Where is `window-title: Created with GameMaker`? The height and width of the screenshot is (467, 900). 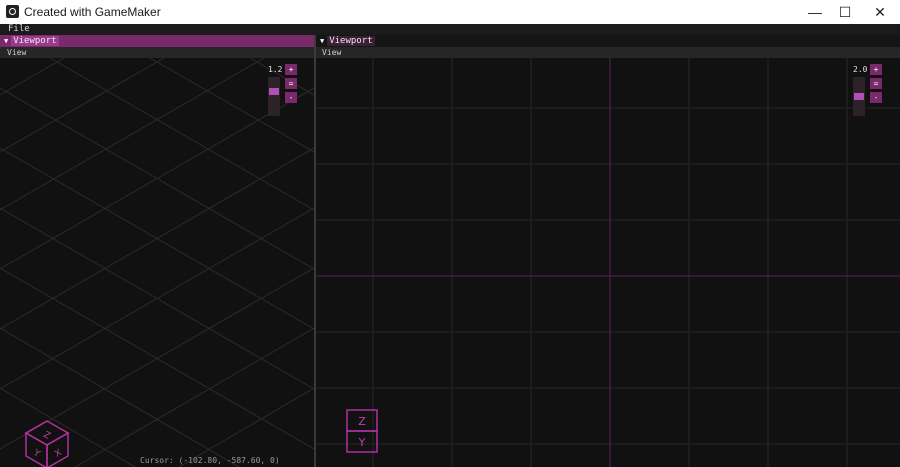 window-title: Created with GameMaker is located at coordinates (92, 12).